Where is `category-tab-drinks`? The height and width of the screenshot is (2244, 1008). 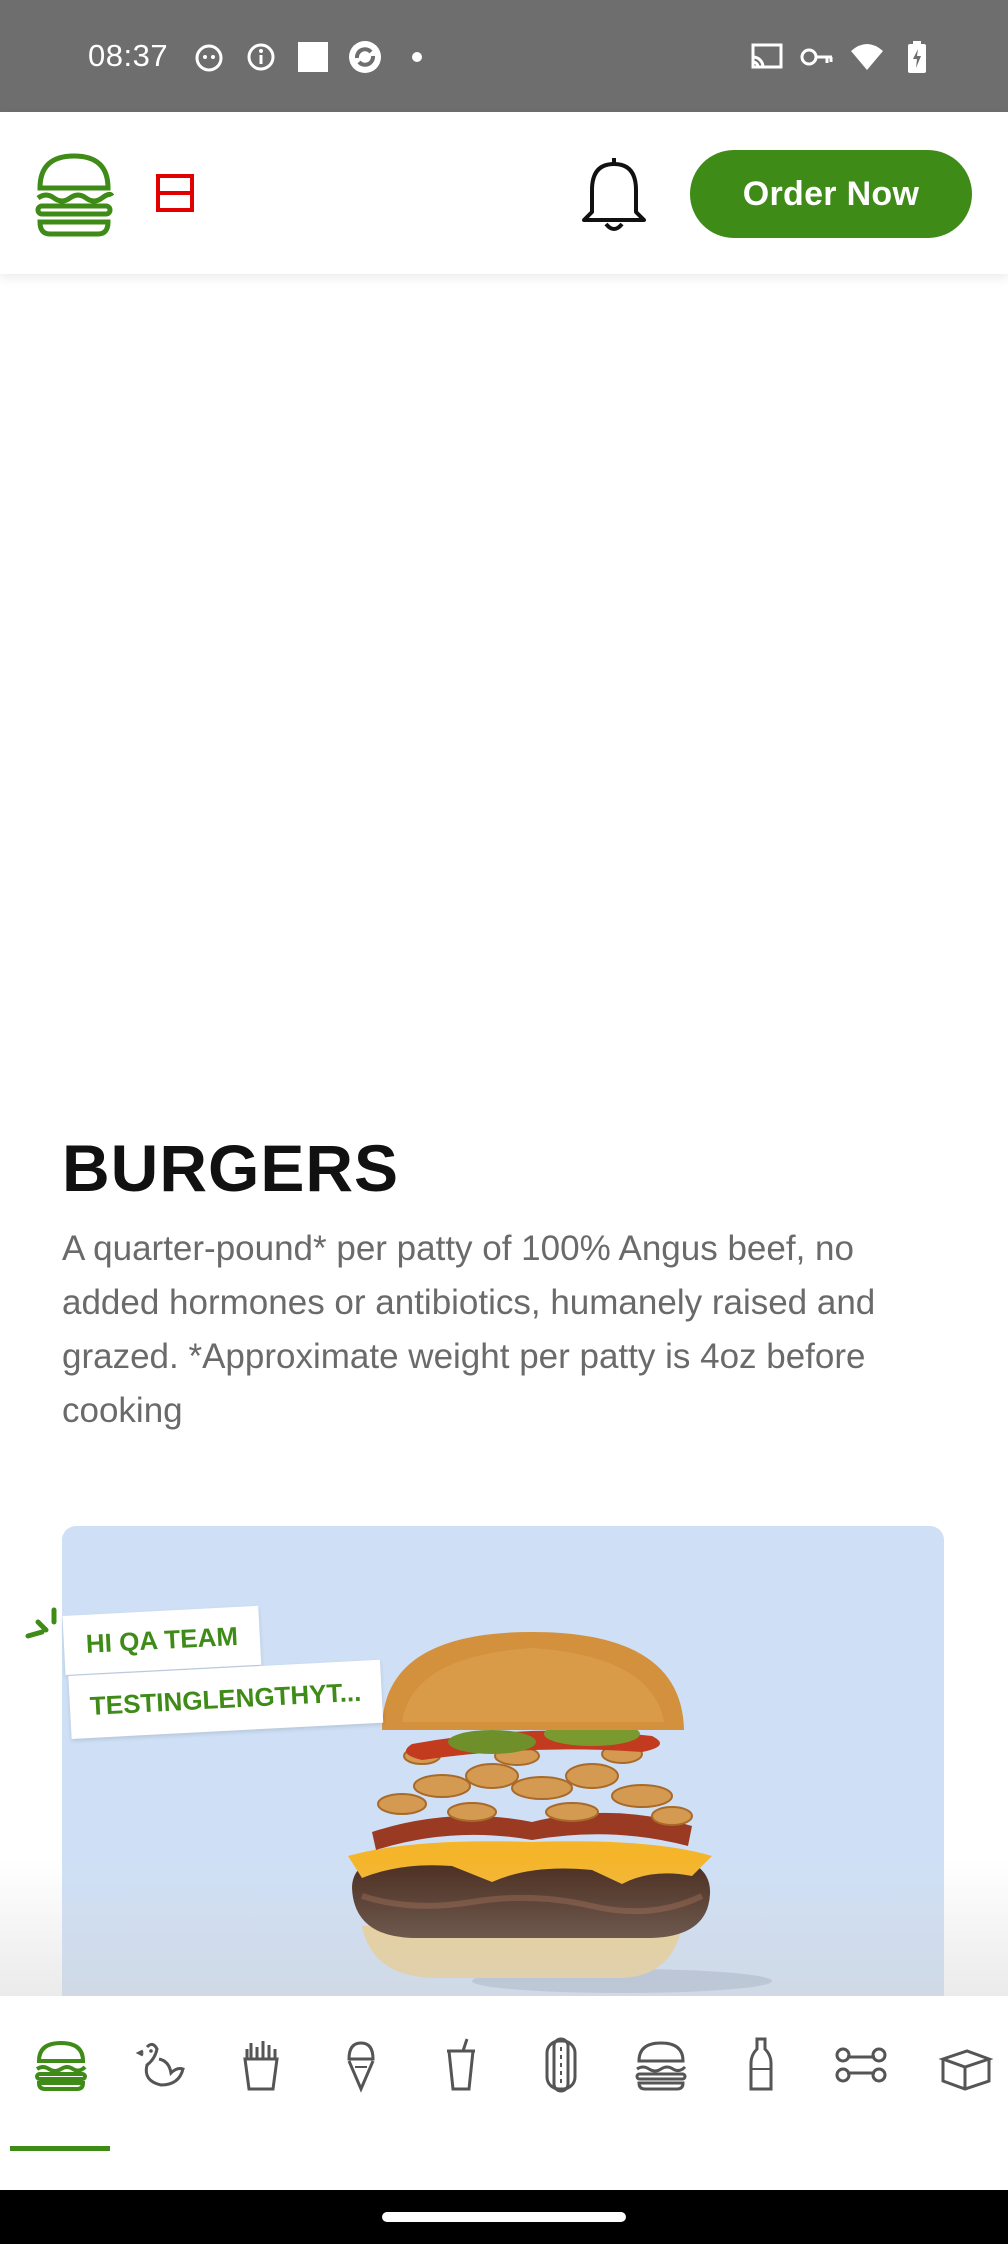 category-tab-drinks is located at coordinates (761, 2065).